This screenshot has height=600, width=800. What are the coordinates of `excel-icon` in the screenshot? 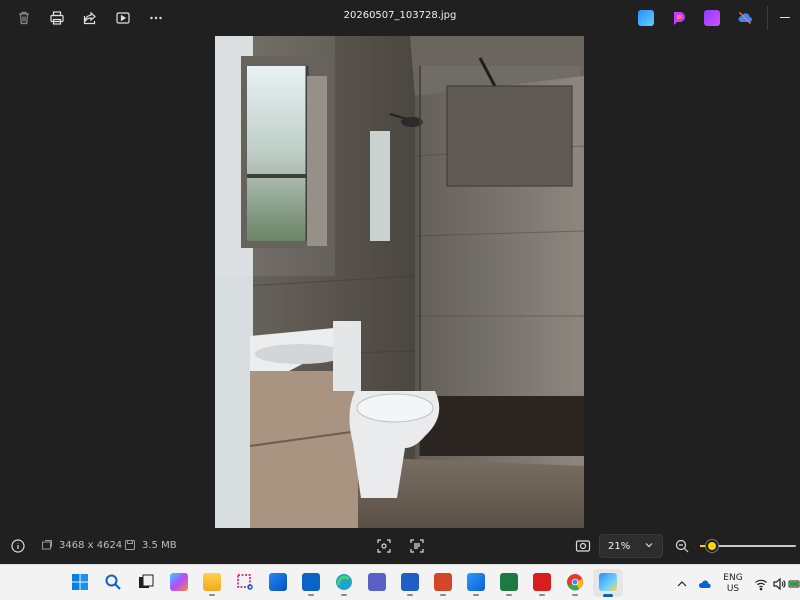 It's located at (509, 583).